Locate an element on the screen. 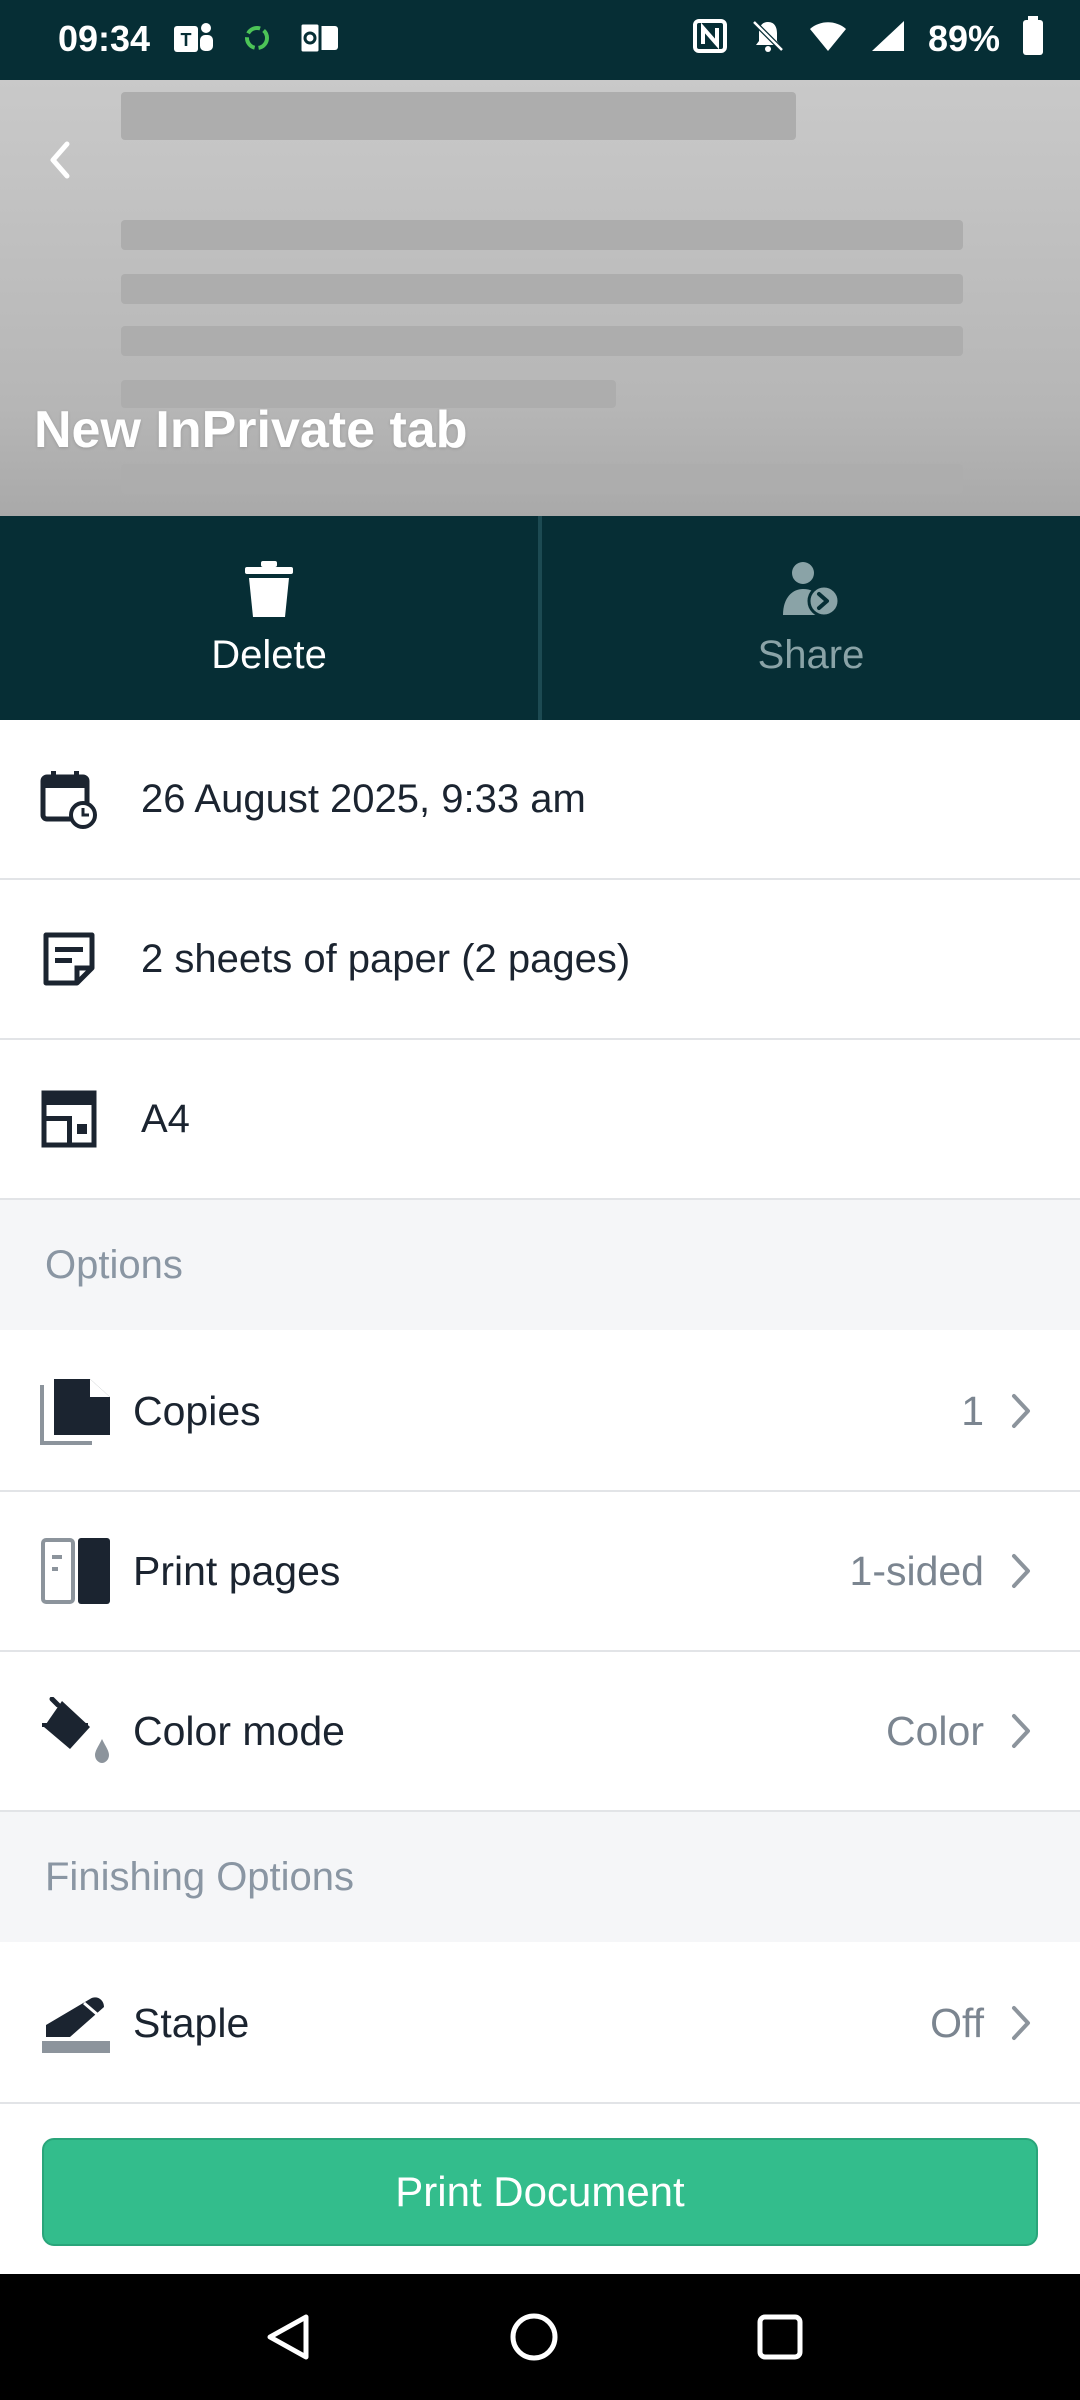 Image resolution: width=1080 pixels, height=2400 pixels. copies-value: 1 is located at coordinates (972, 1410).